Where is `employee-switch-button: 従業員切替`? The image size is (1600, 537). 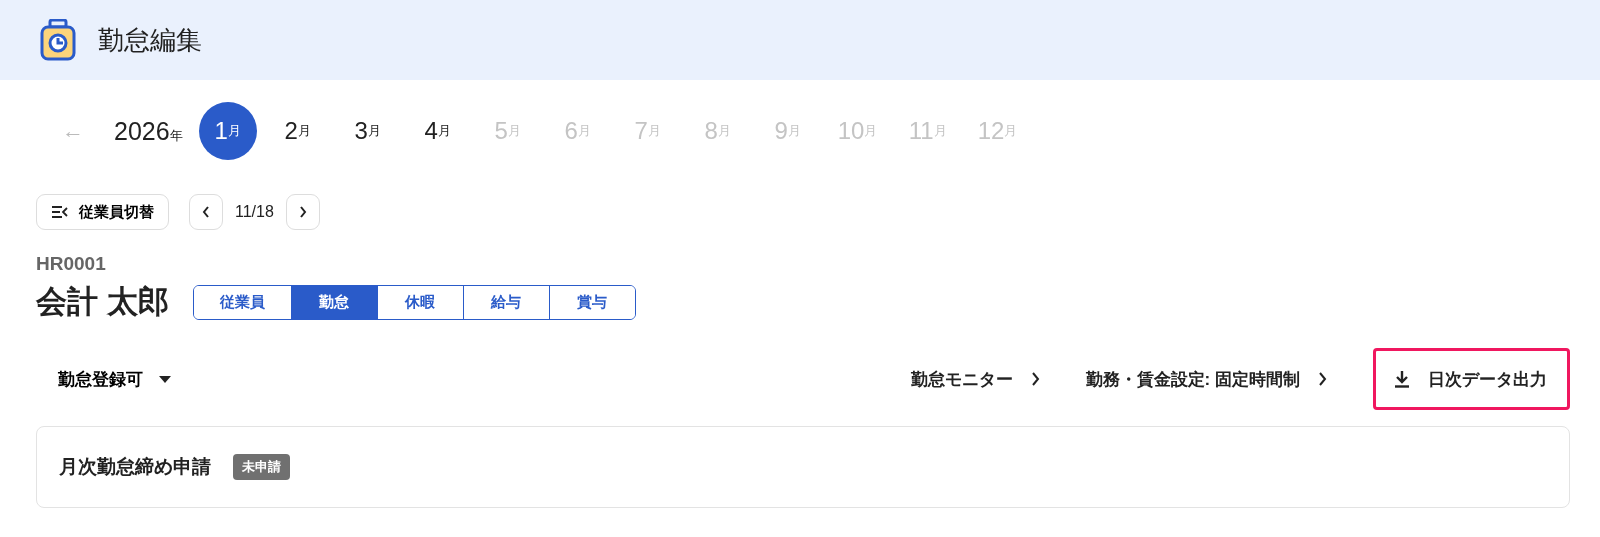 employee-switch-button: 従業員切替 is located at coordinates (102, 212).